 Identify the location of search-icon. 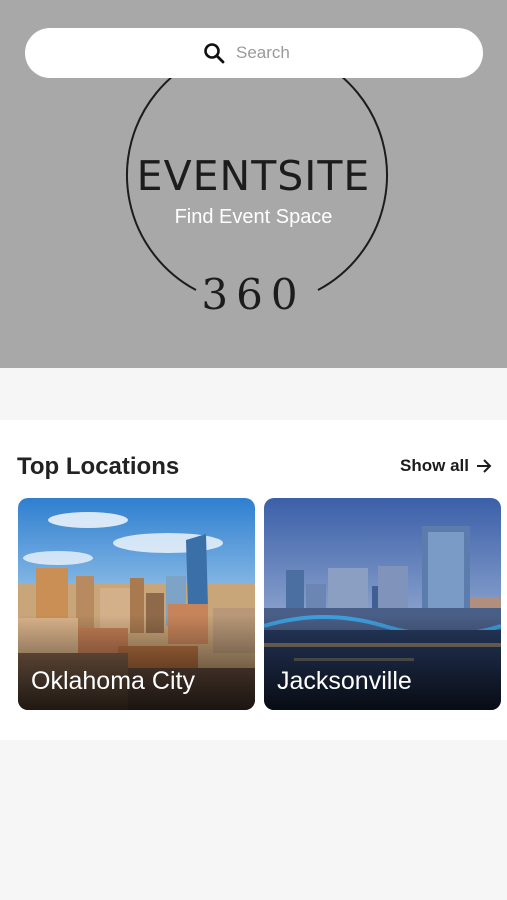
(214, 53).